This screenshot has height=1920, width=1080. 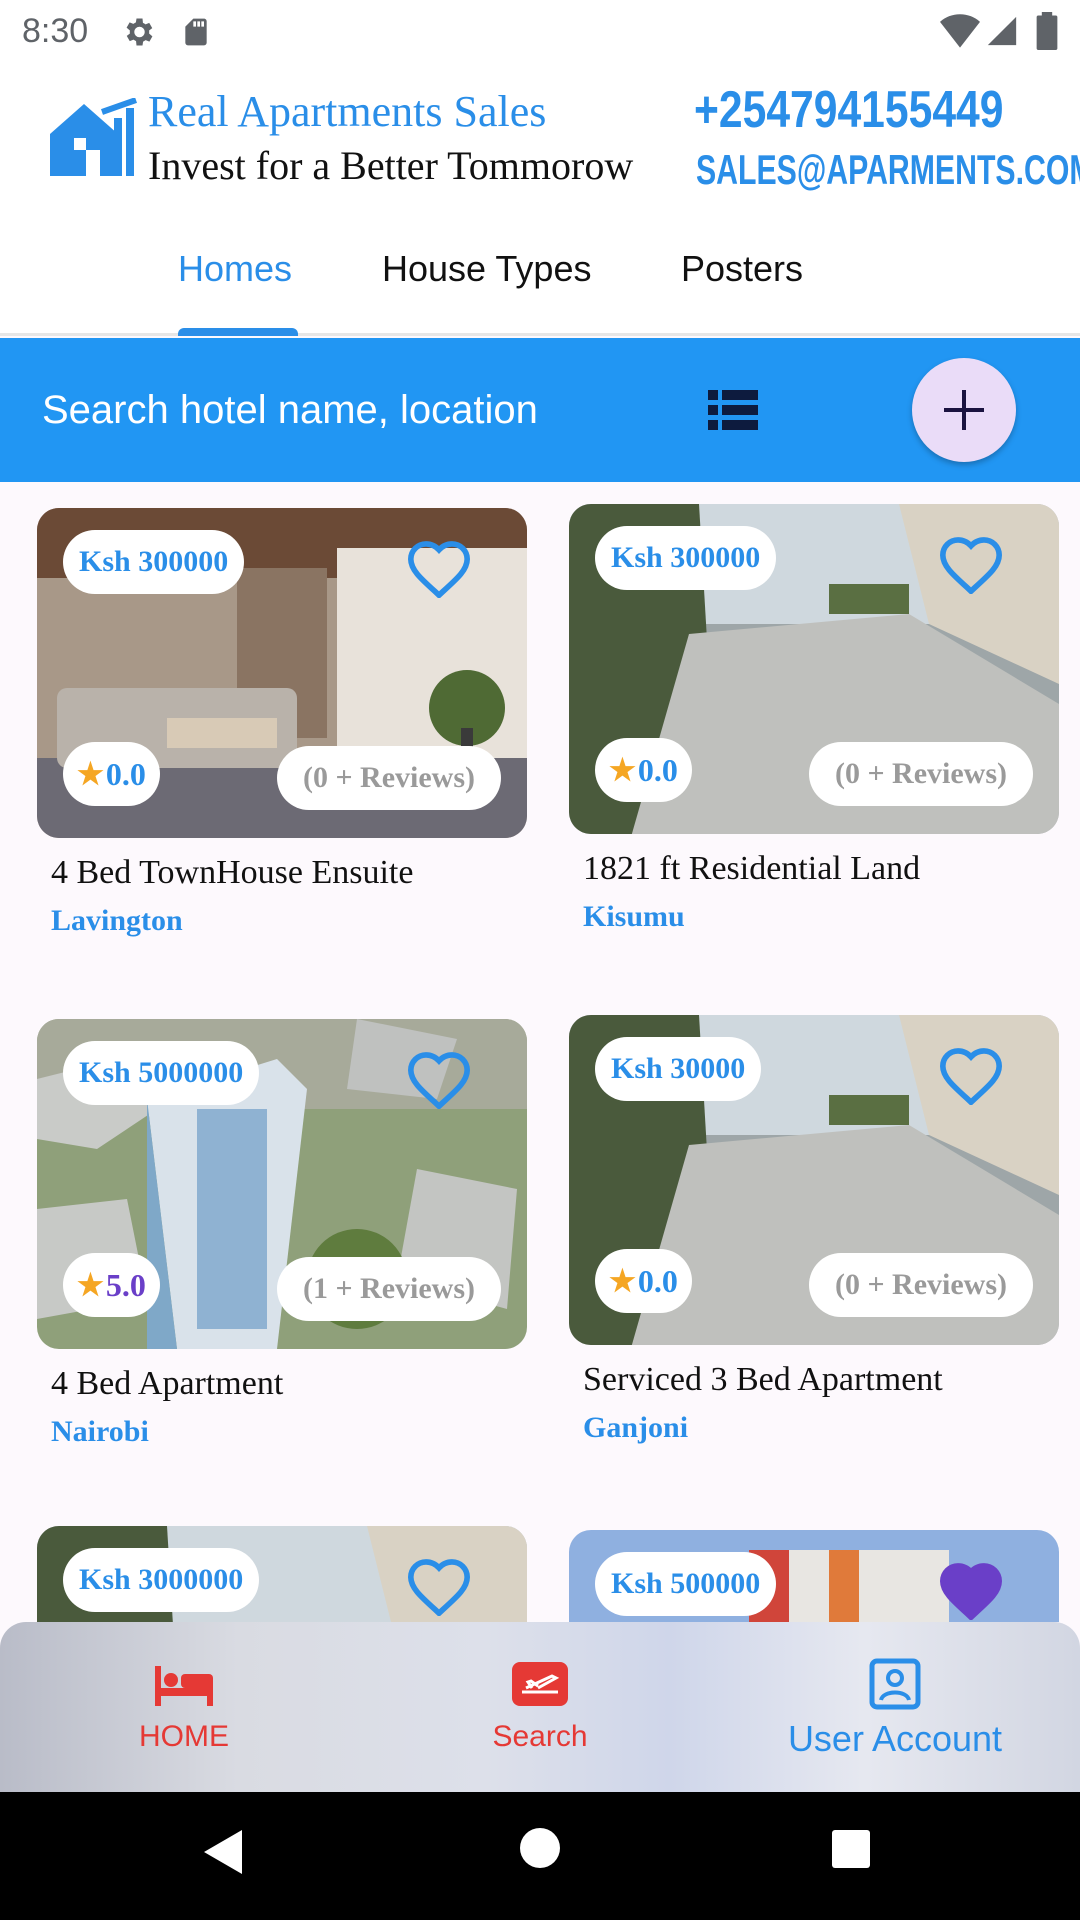 What do you see at coordinates (634, 916) in the screenshot?
I see `listing-location: Kisumu` at bounding box center [634, 916].